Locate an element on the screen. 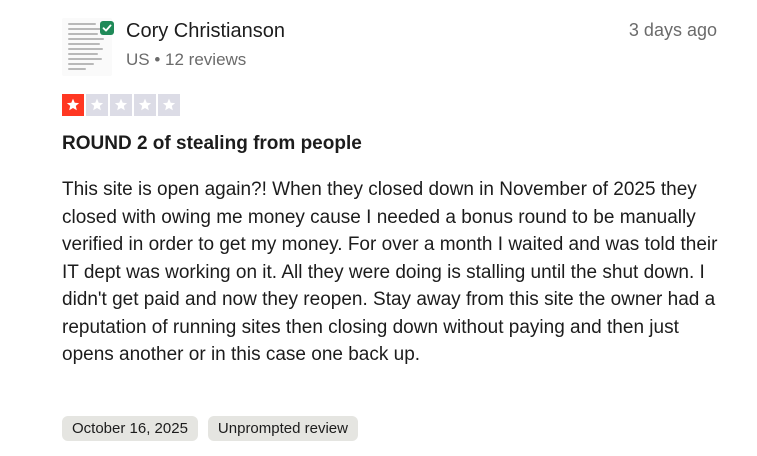 The width and height of the screenshot is (757, 456). reviewer-meta: US • 12 reviews is located at coordinates (186, 60).